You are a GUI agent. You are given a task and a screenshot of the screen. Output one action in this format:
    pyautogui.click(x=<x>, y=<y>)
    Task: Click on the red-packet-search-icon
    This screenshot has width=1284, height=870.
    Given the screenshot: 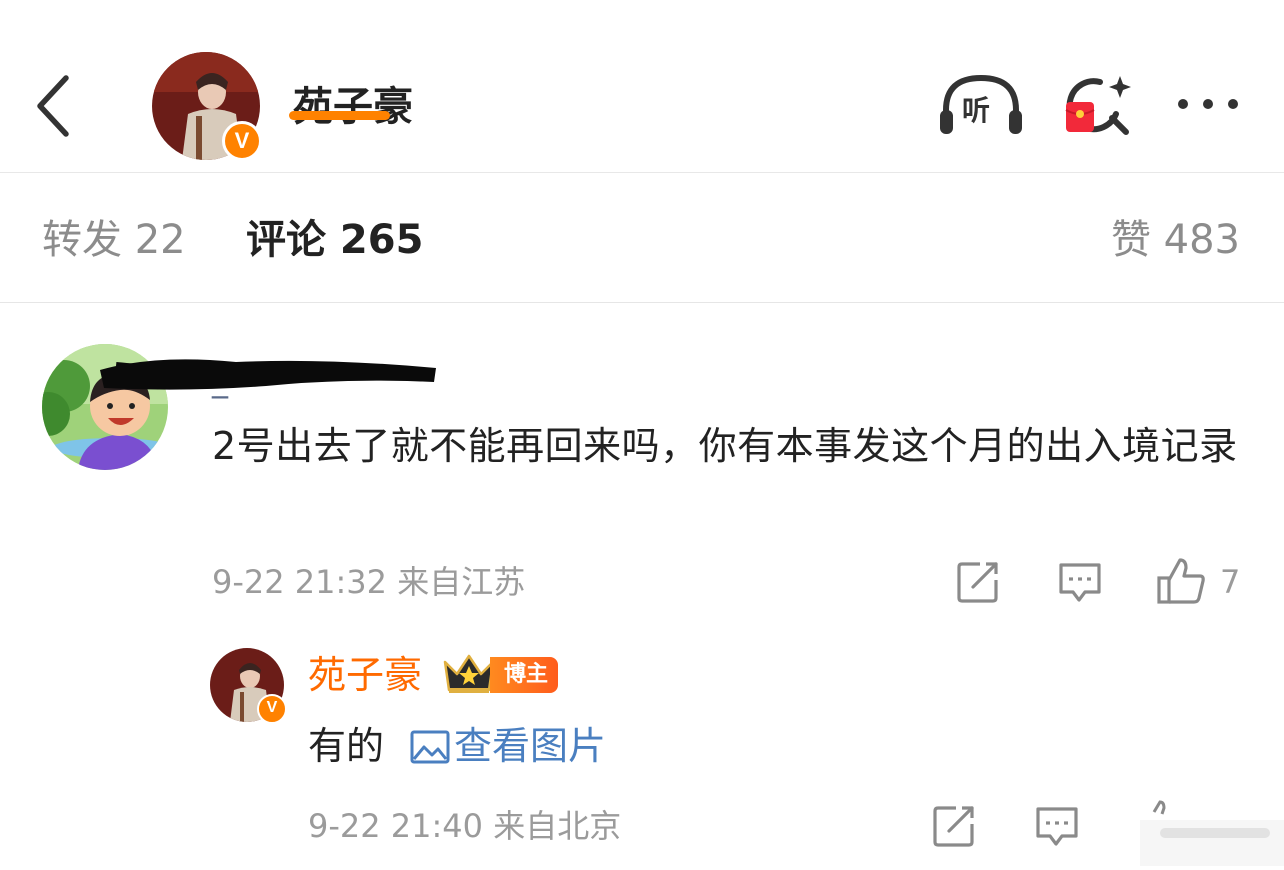 What is the action you would take?
    pyautogui.click(x=1098, y=105)
    